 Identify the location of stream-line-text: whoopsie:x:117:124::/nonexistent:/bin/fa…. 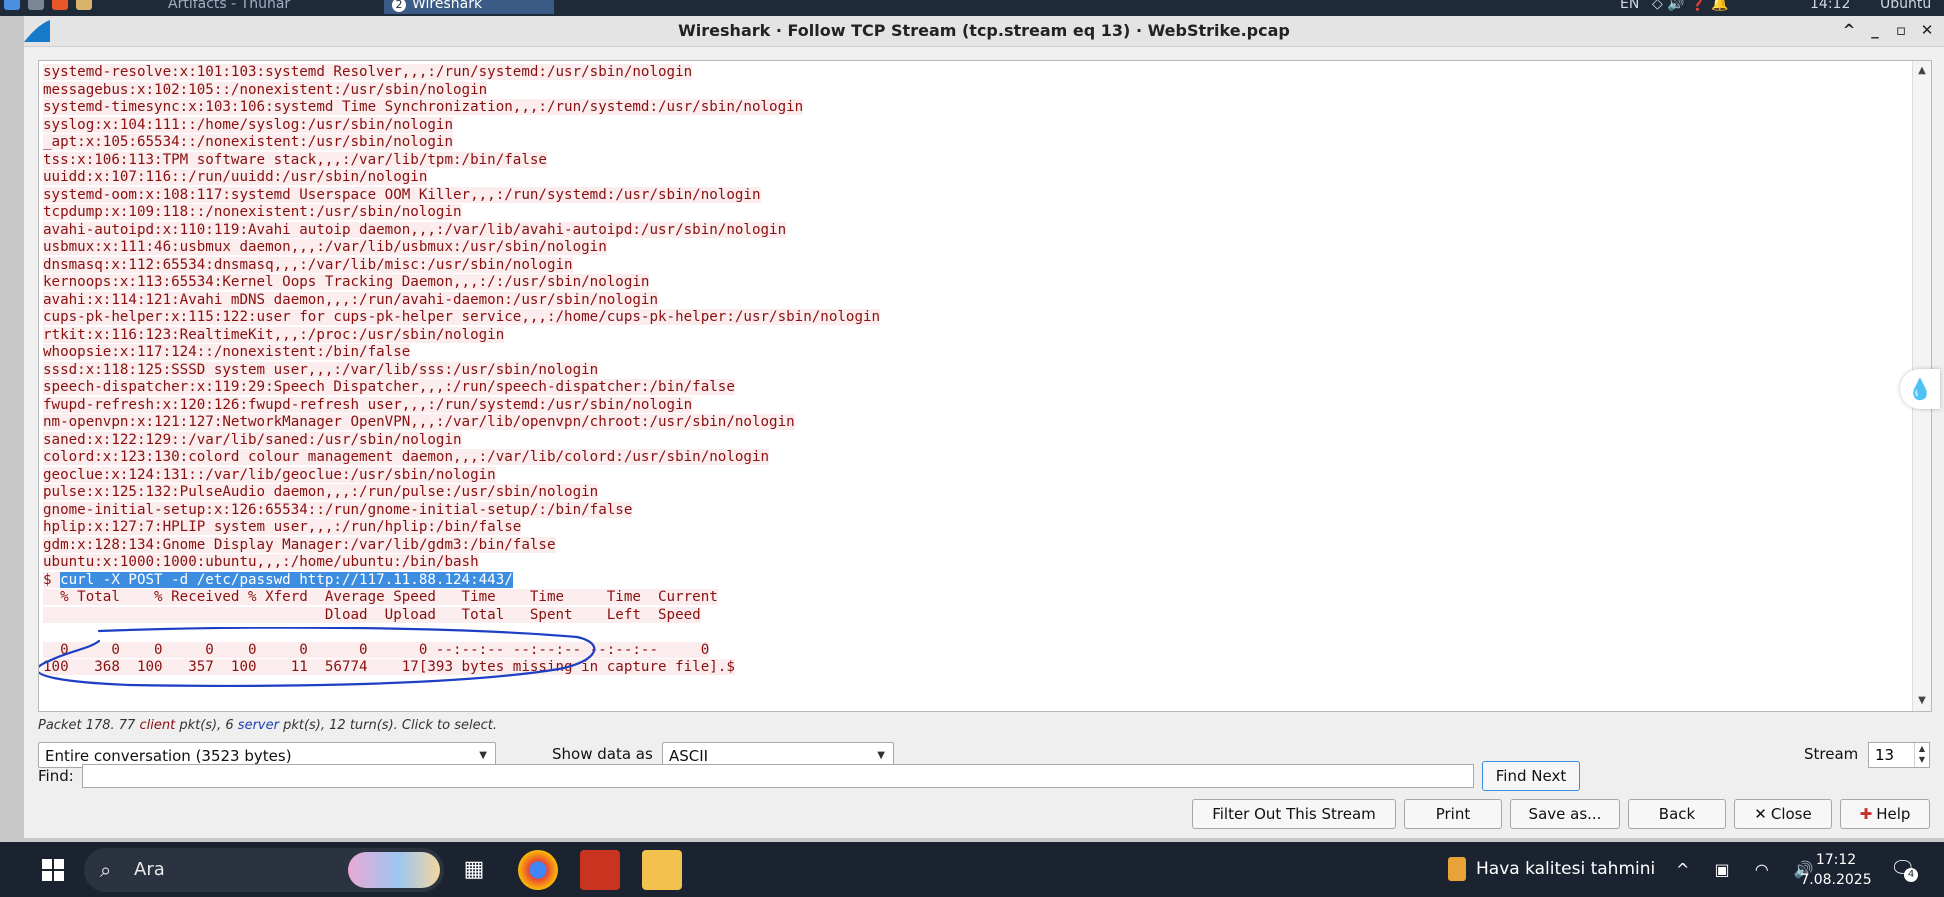
(227, 352).